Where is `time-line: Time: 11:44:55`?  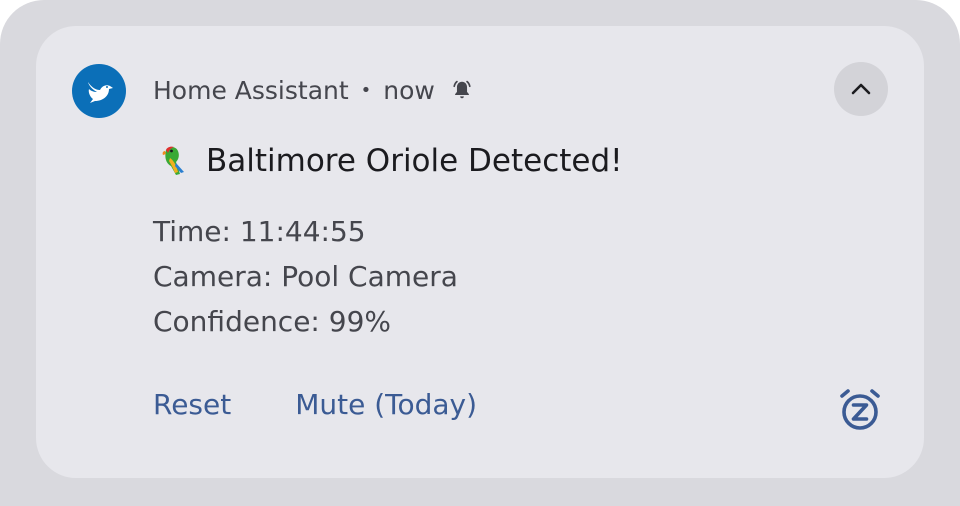 time-line: Time: 11:44:55 is located at coordinates (259, 231).